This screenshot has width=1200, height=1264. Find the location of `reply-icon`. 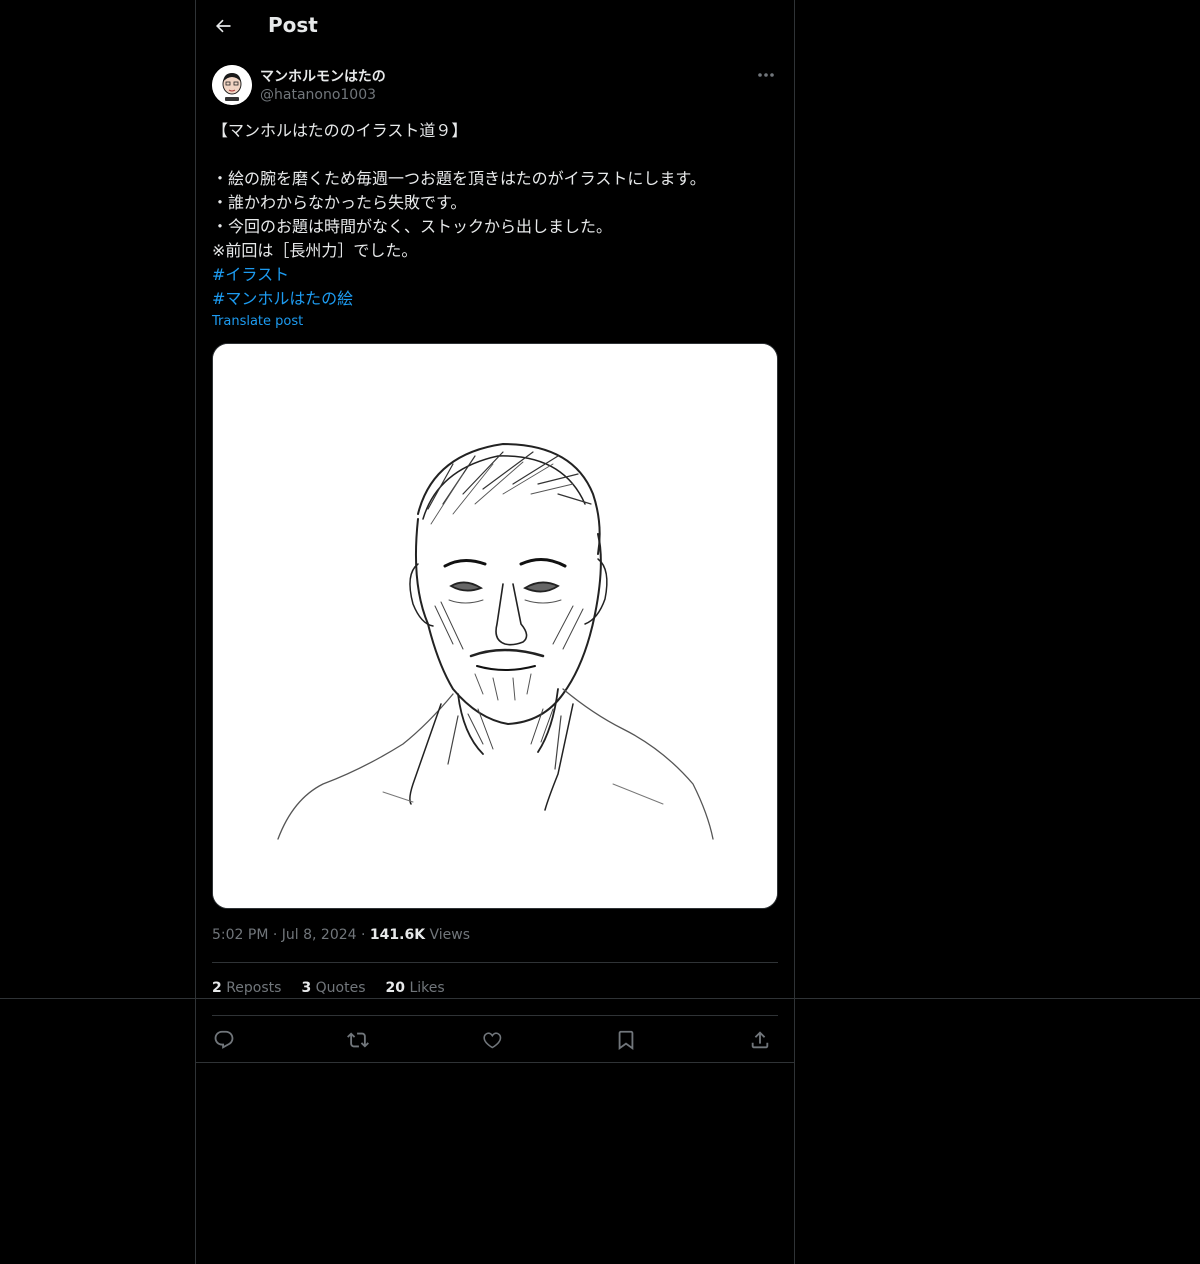

reply-icon is located at coordinates (224, 1039).